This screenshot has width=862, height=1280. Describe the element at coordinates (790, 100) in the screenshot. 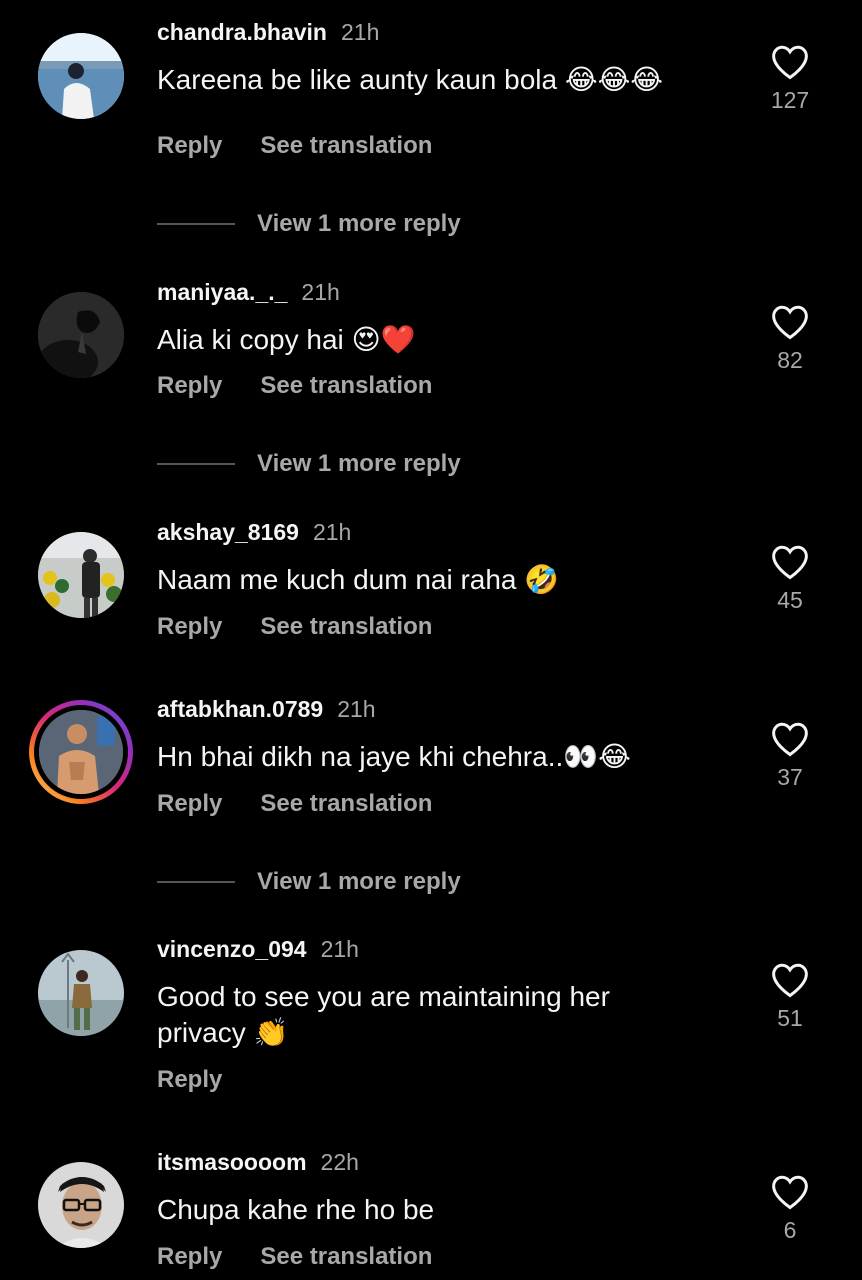

I see `like-count: 127` at that location.